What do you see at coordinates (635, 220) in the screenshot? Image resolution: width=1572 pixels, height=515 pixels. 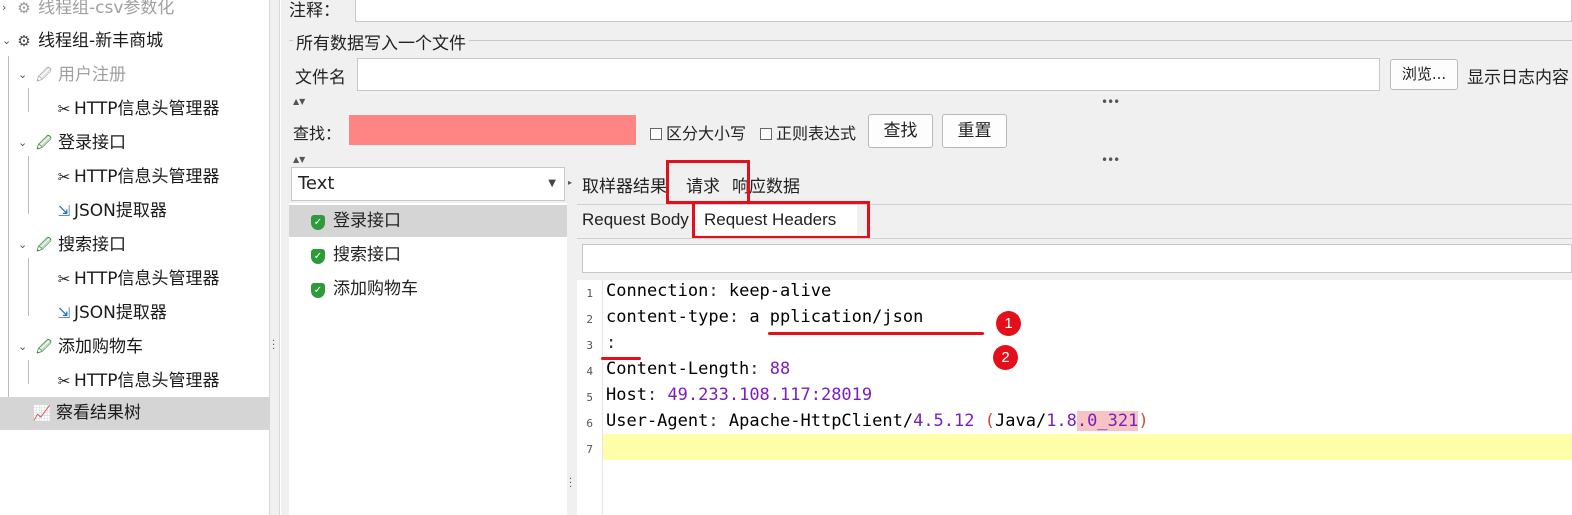 I see `tab-request-body: Request Body` at bounding box center [635, 220].